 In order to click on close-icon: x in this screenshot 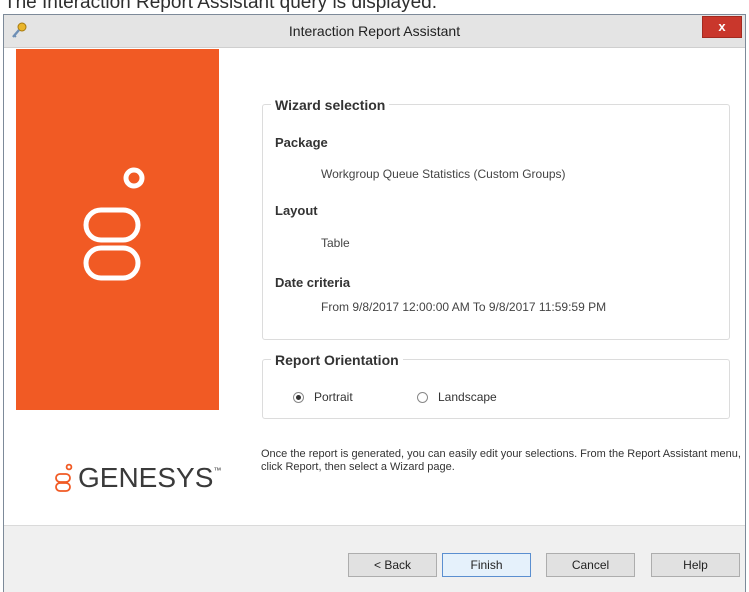, I will do `click(722, 26)`.